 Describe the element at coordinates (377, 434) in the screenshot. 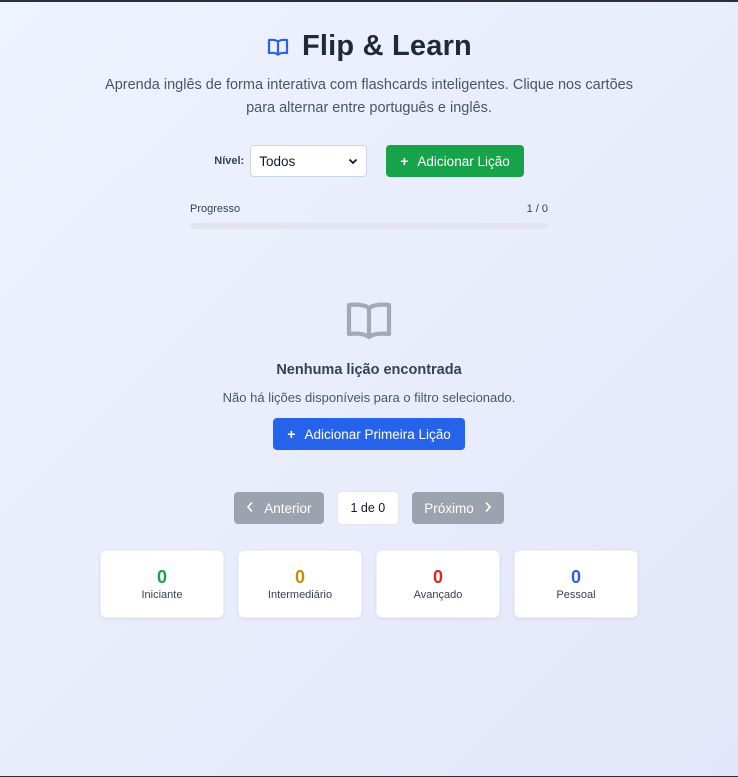

I see `add-first-lesson-label: Adicionar Primeira Lição` at that location.